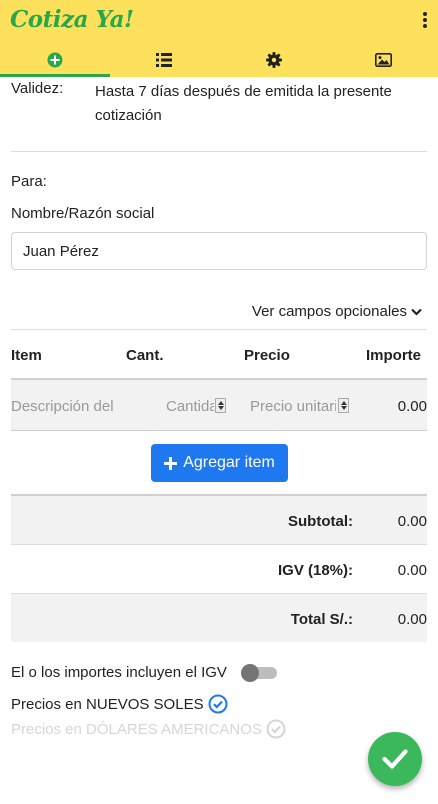  I want to click on list-icon, so click(164, 59).